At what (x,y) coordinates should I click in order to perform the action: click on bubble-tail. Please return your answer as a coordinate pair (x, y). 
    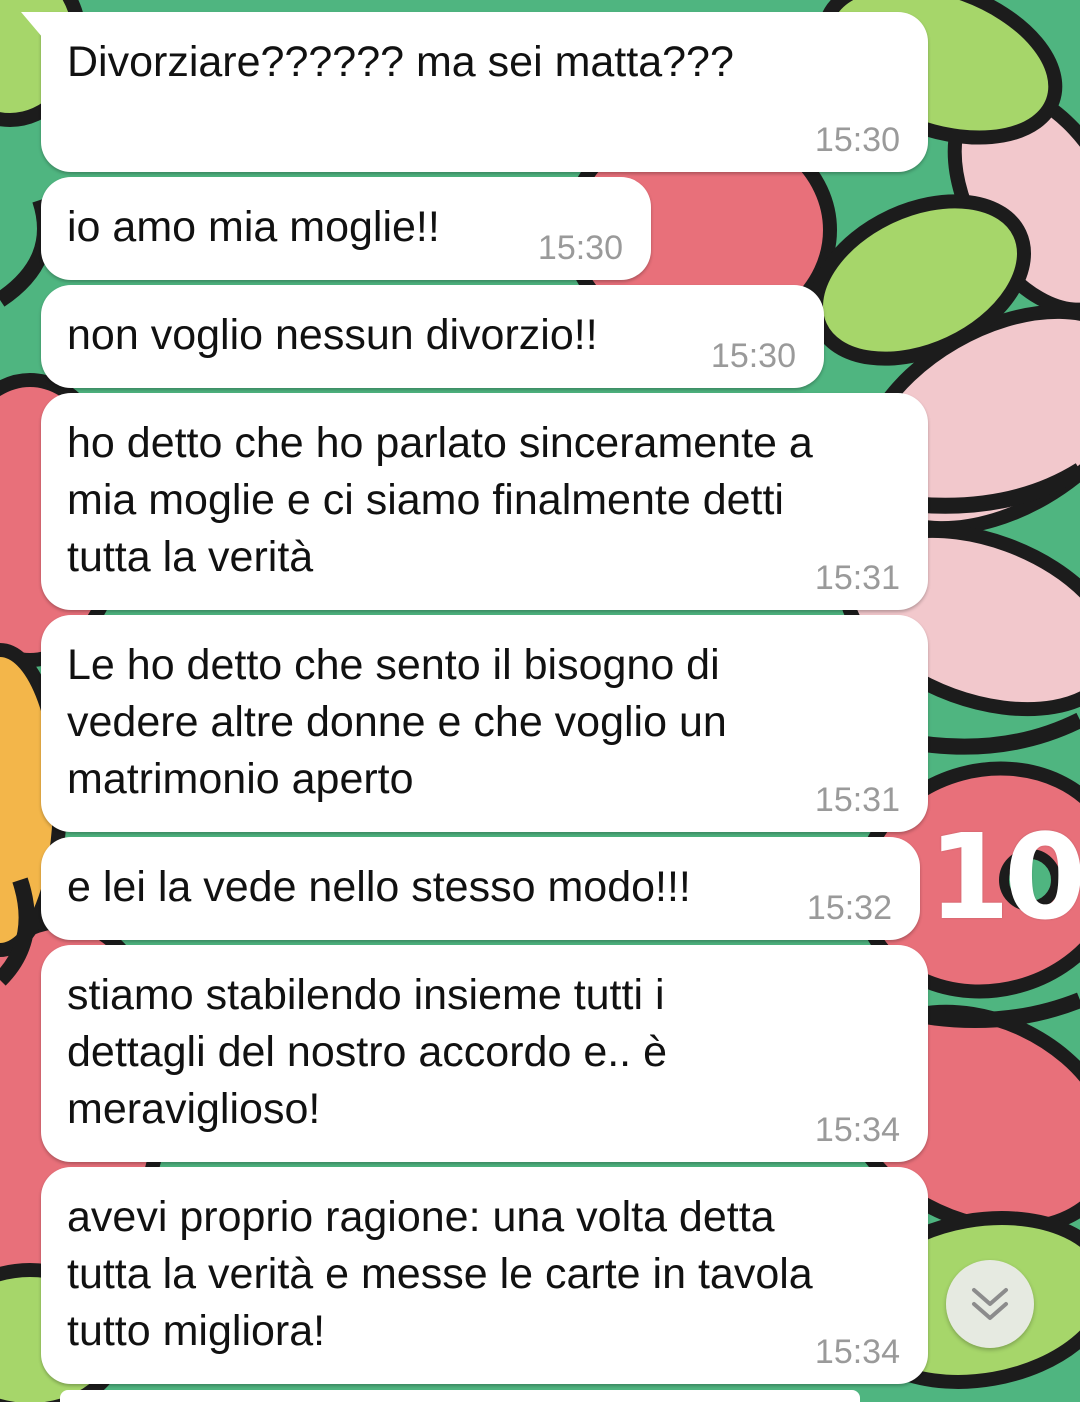
    Looking at the image, I should click on (32, 25).